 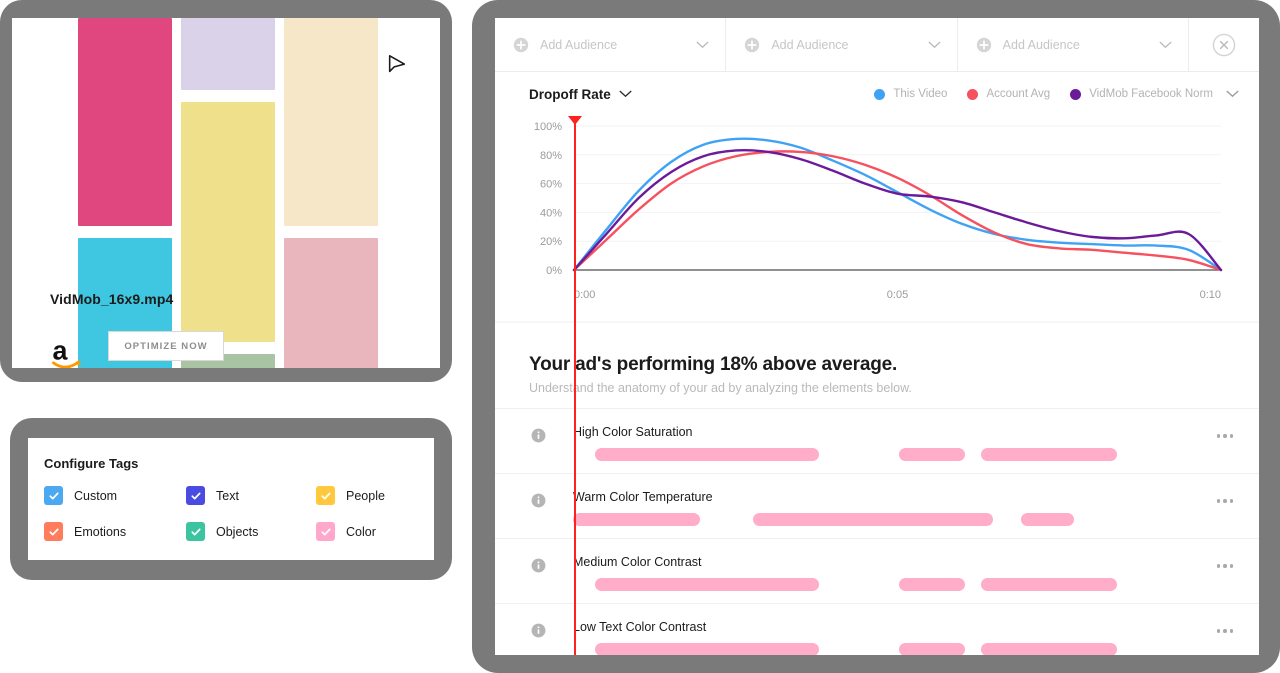 I want to click on legend-item-this-video: This Video, so click(x=910, y=94).